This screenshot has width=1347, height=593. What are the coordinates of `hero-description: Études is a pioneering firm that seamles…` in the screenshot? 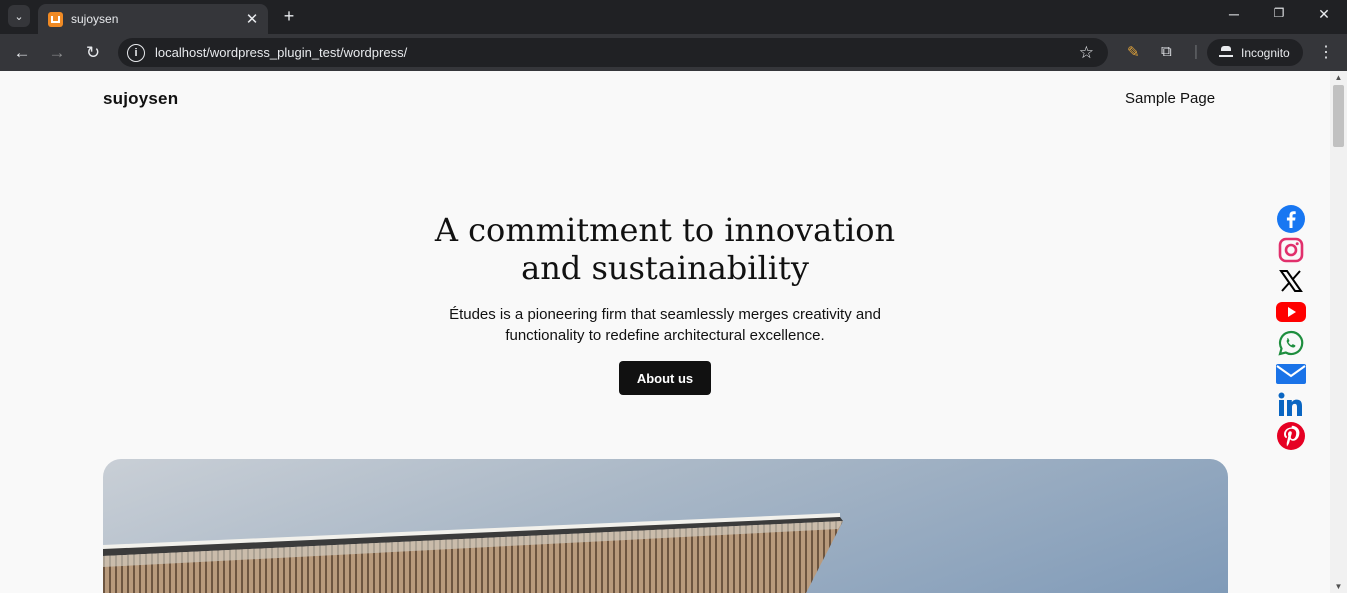 It's located at (665, 325).